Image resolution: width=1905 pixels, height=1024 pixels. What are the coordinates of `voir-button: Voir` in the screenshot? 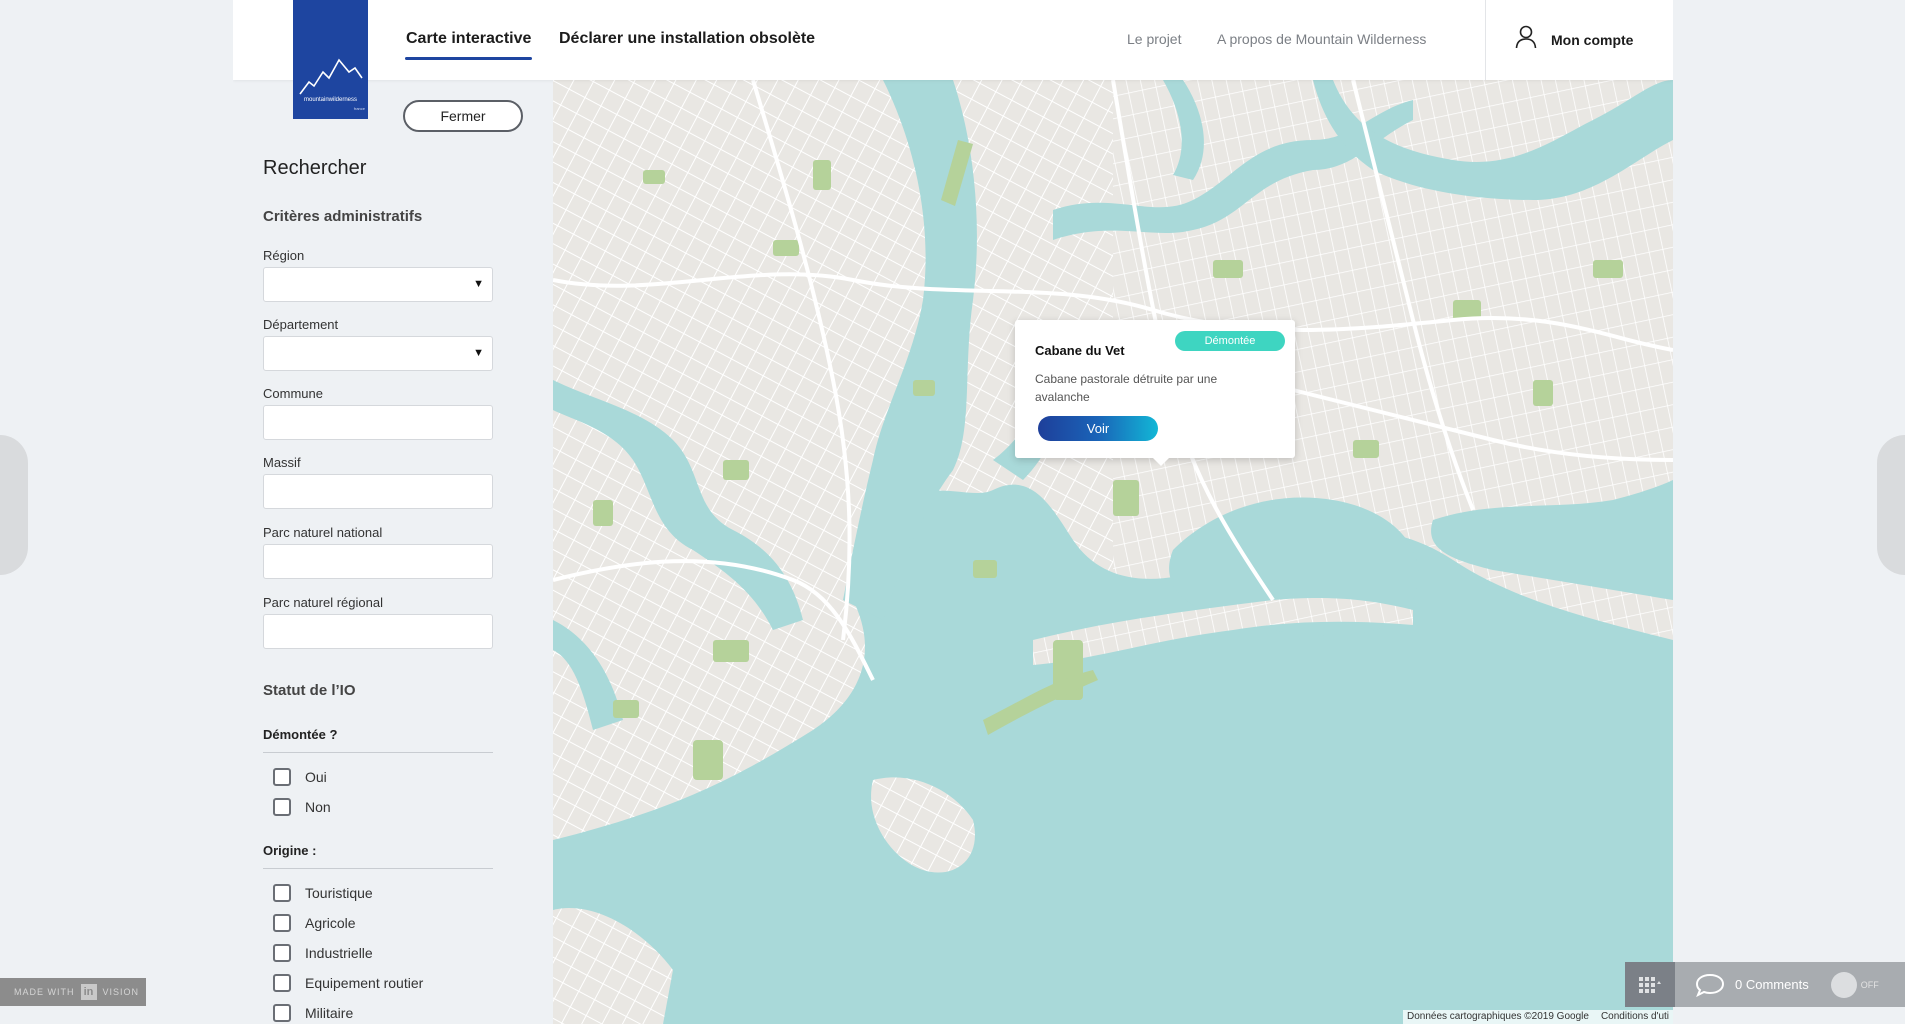 It's located at (1098, 428).